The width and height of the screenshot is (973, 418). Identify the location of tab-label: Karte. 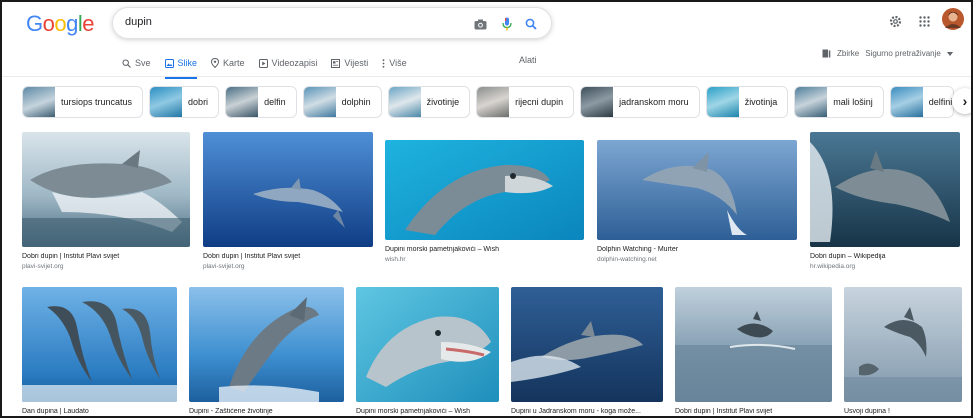
(234, 63).